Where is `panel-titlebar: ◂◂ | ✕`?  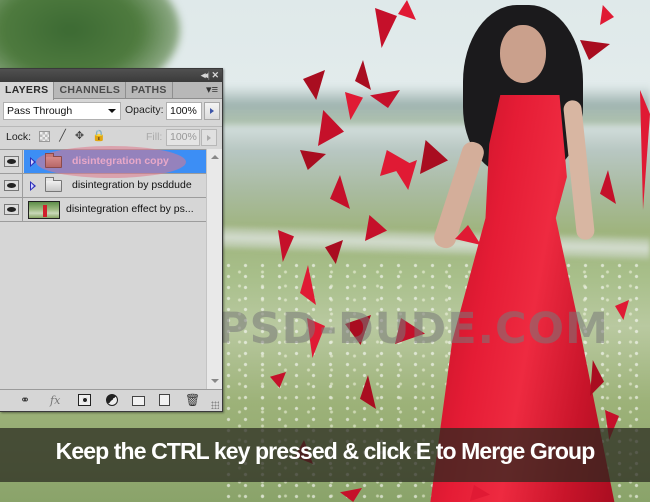 panel-titlebar: ◂◂ | ✕ is located at coordinates (111, 75).